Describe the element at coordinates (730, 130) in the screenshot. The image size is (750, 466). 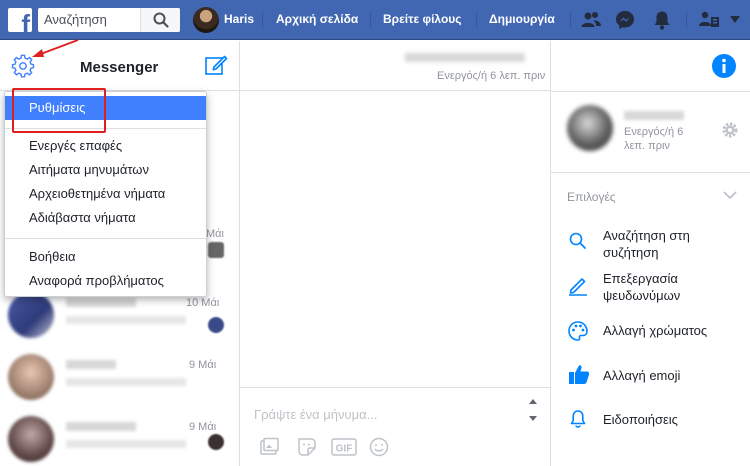
I see `gear-icon` at that location.